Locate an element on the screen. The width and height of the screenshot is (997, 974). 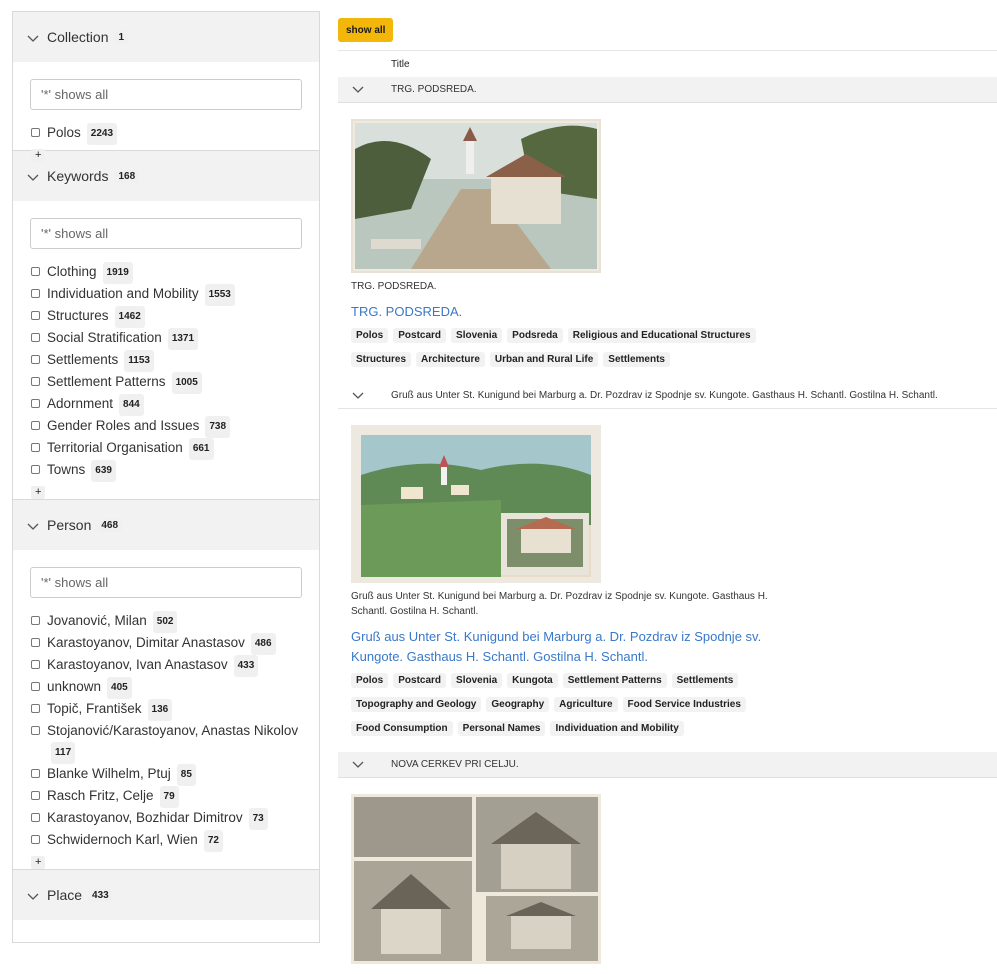
facet-option: Karastoyanov, Ivan Anastasov 433 is located at coordinates (166, 666).